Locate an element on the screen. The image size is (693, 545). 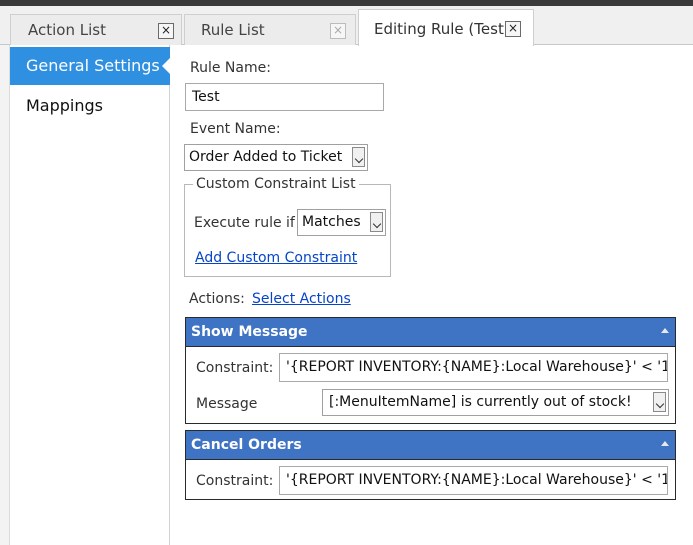
sidebar-item-label: General Settings is located at coordinates (93, 65).